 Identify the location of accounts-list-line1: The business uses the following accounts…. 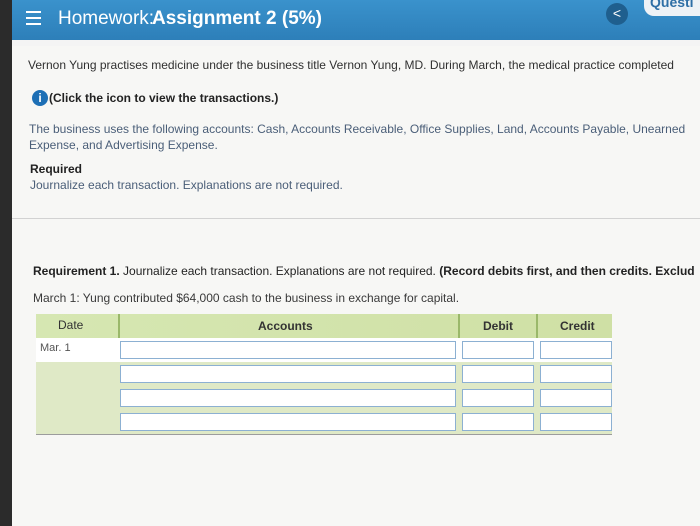
(357, 129).